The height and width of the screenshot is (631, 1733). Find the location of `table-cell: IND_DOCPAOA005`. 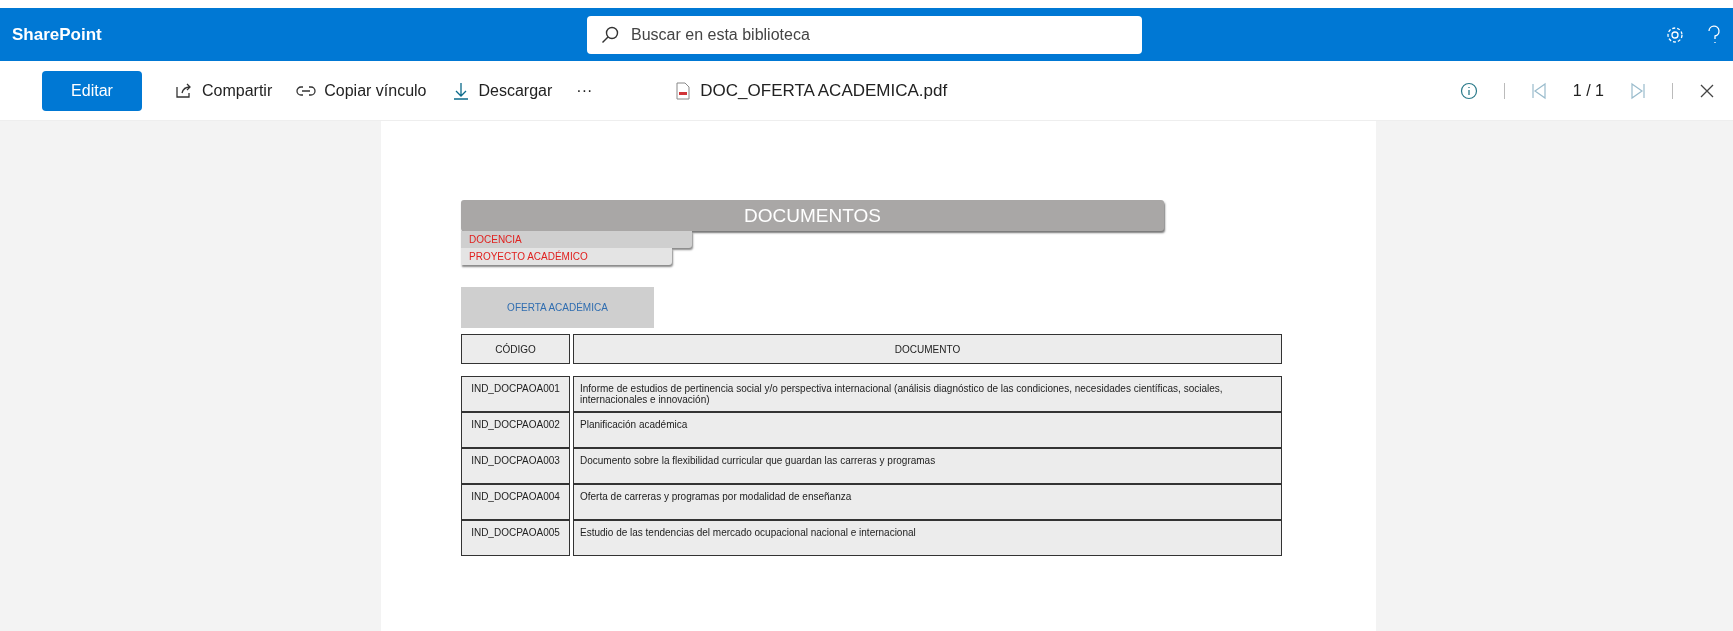

table-cell: IND_DOCPAOA005 is located at coordinates (515, 538).